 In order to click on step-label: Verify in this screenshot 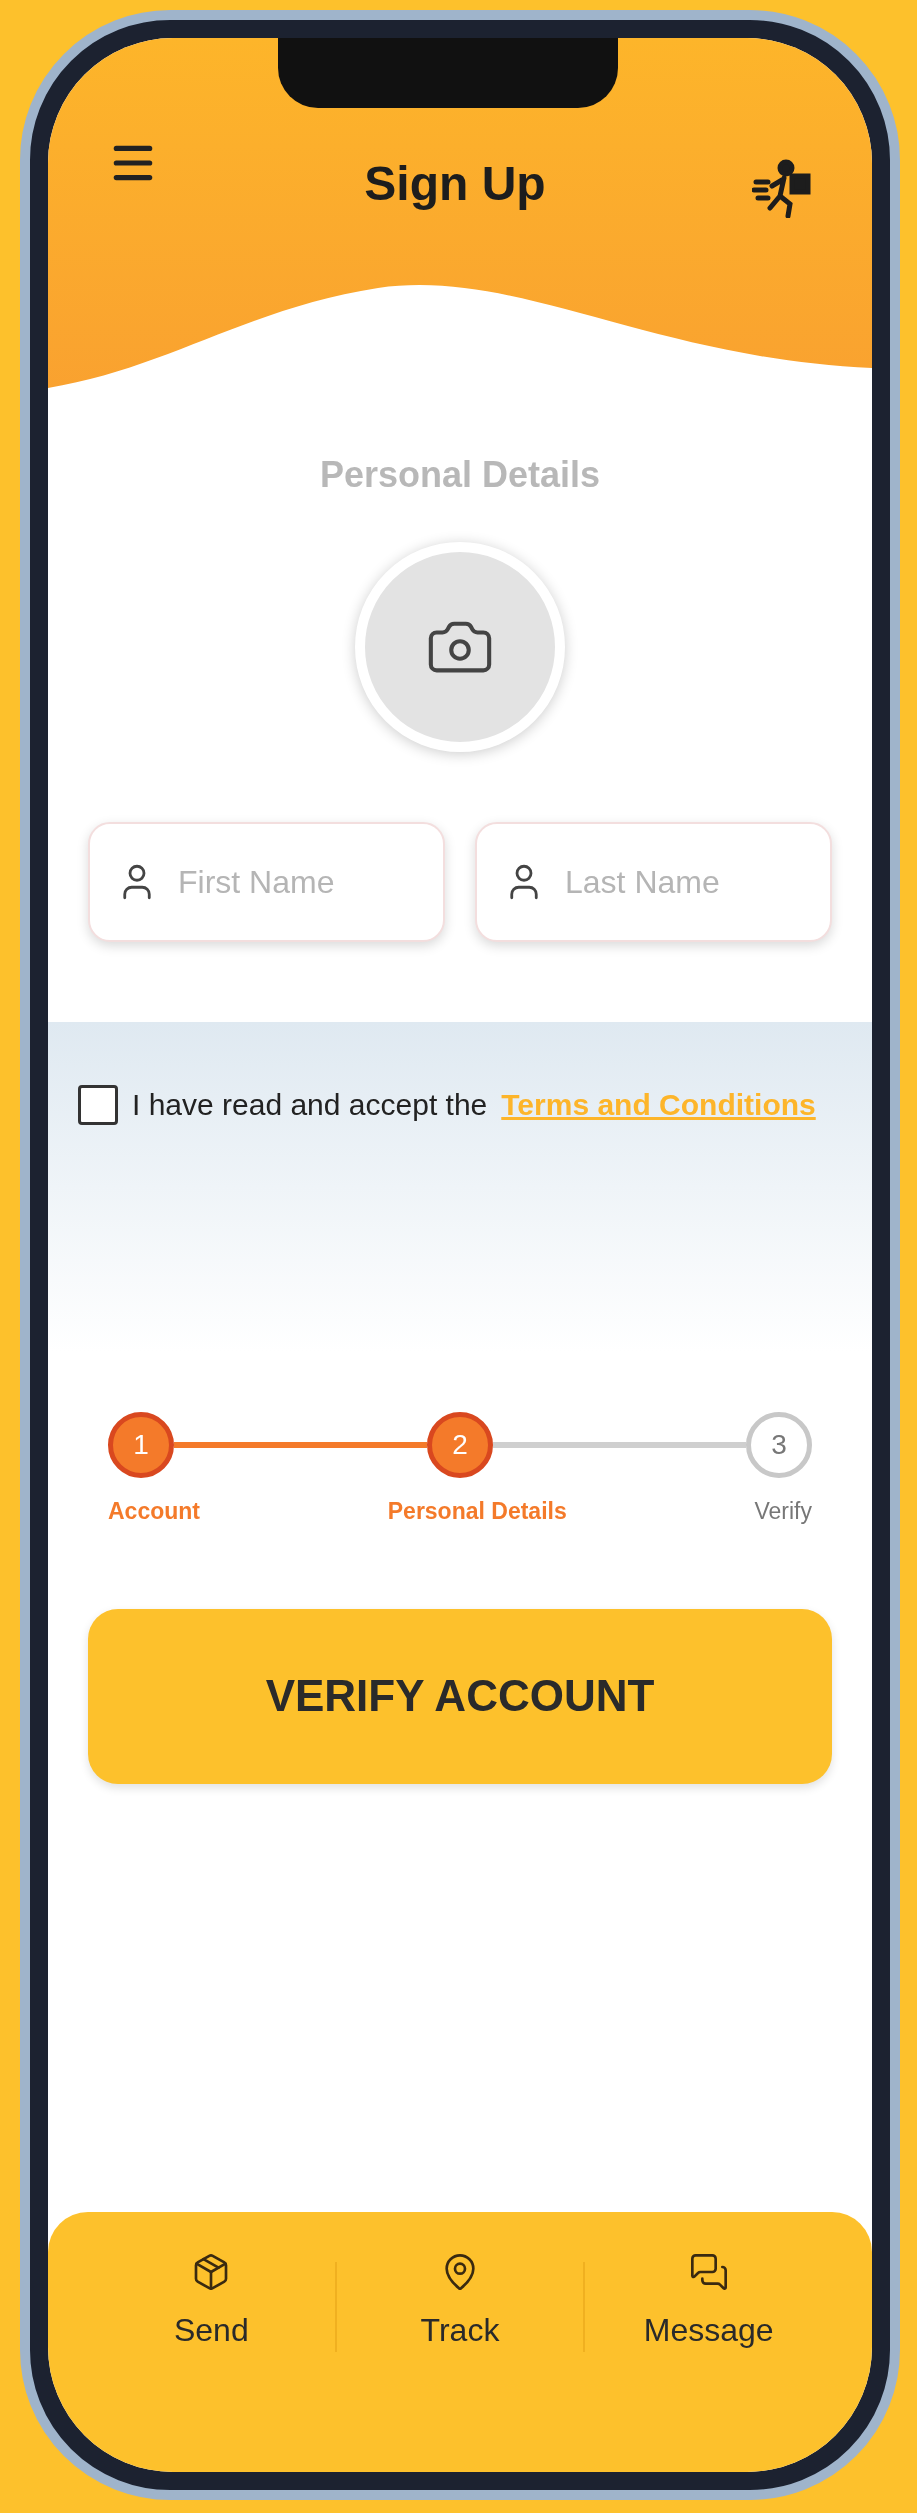, I will do `click(783, 1511)`.